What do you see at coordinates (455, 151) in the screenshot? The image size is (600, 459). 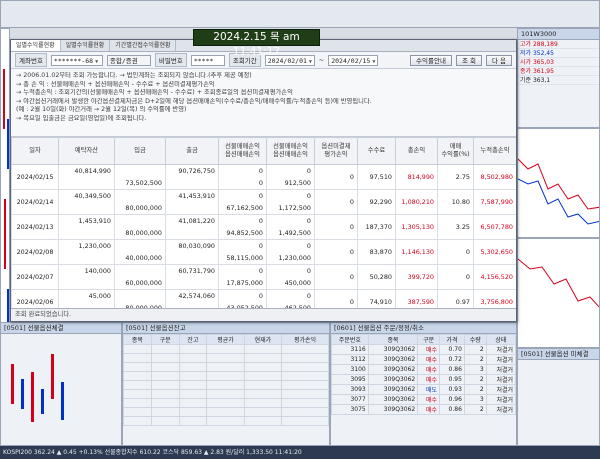 I see `column-header: 매매 수익률(%)` at bounding box center [455, 151].